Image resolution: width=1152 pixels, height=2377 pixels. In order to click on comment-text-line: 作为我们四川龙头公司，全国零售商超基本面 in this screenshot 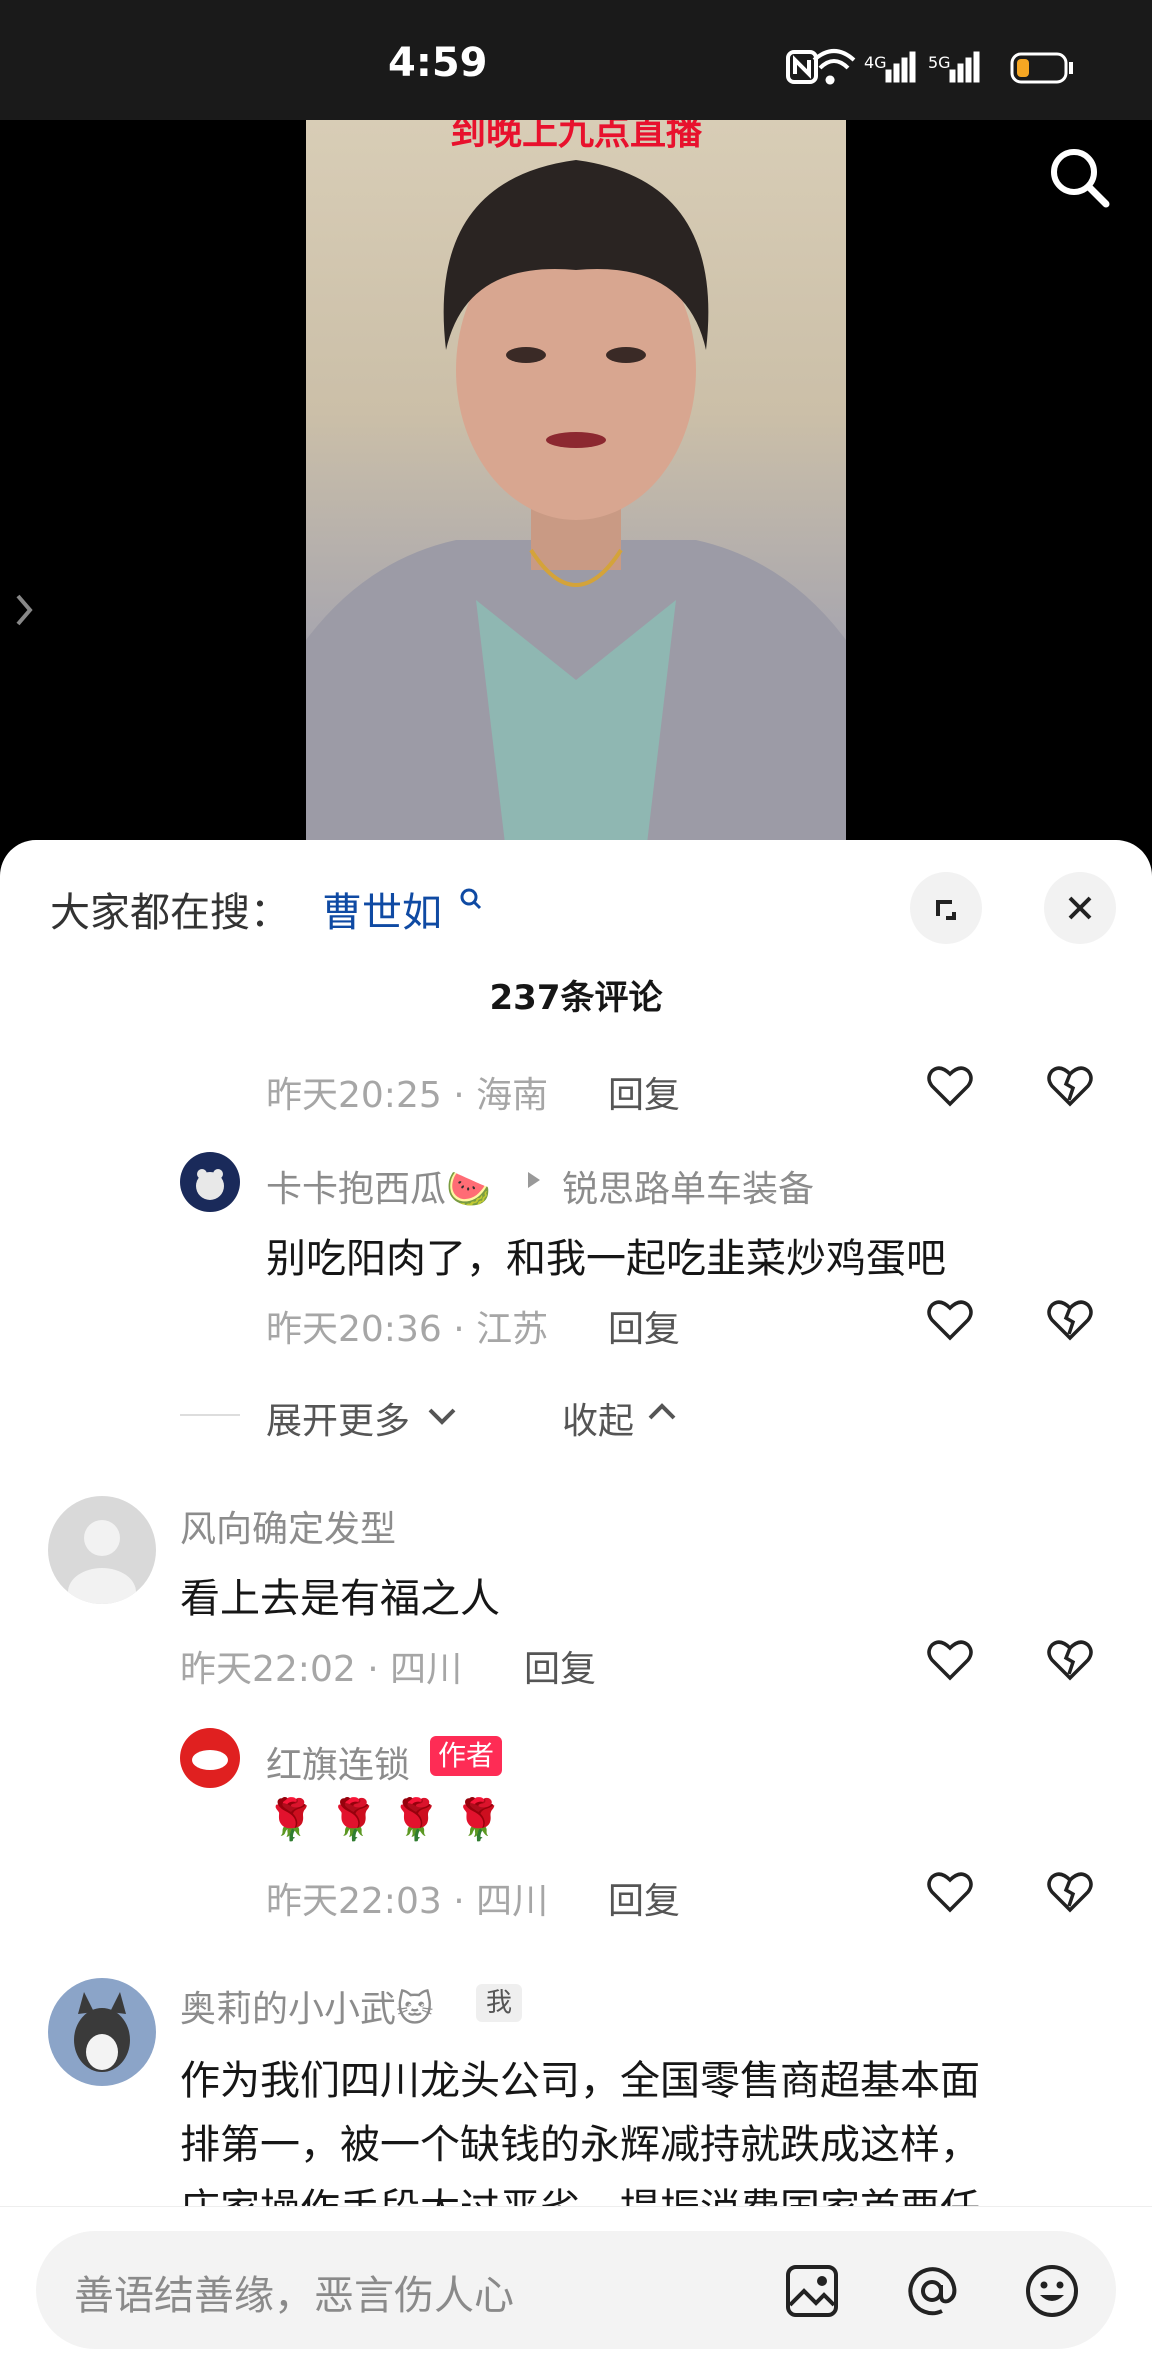, I will do `click(580, 2081)`.